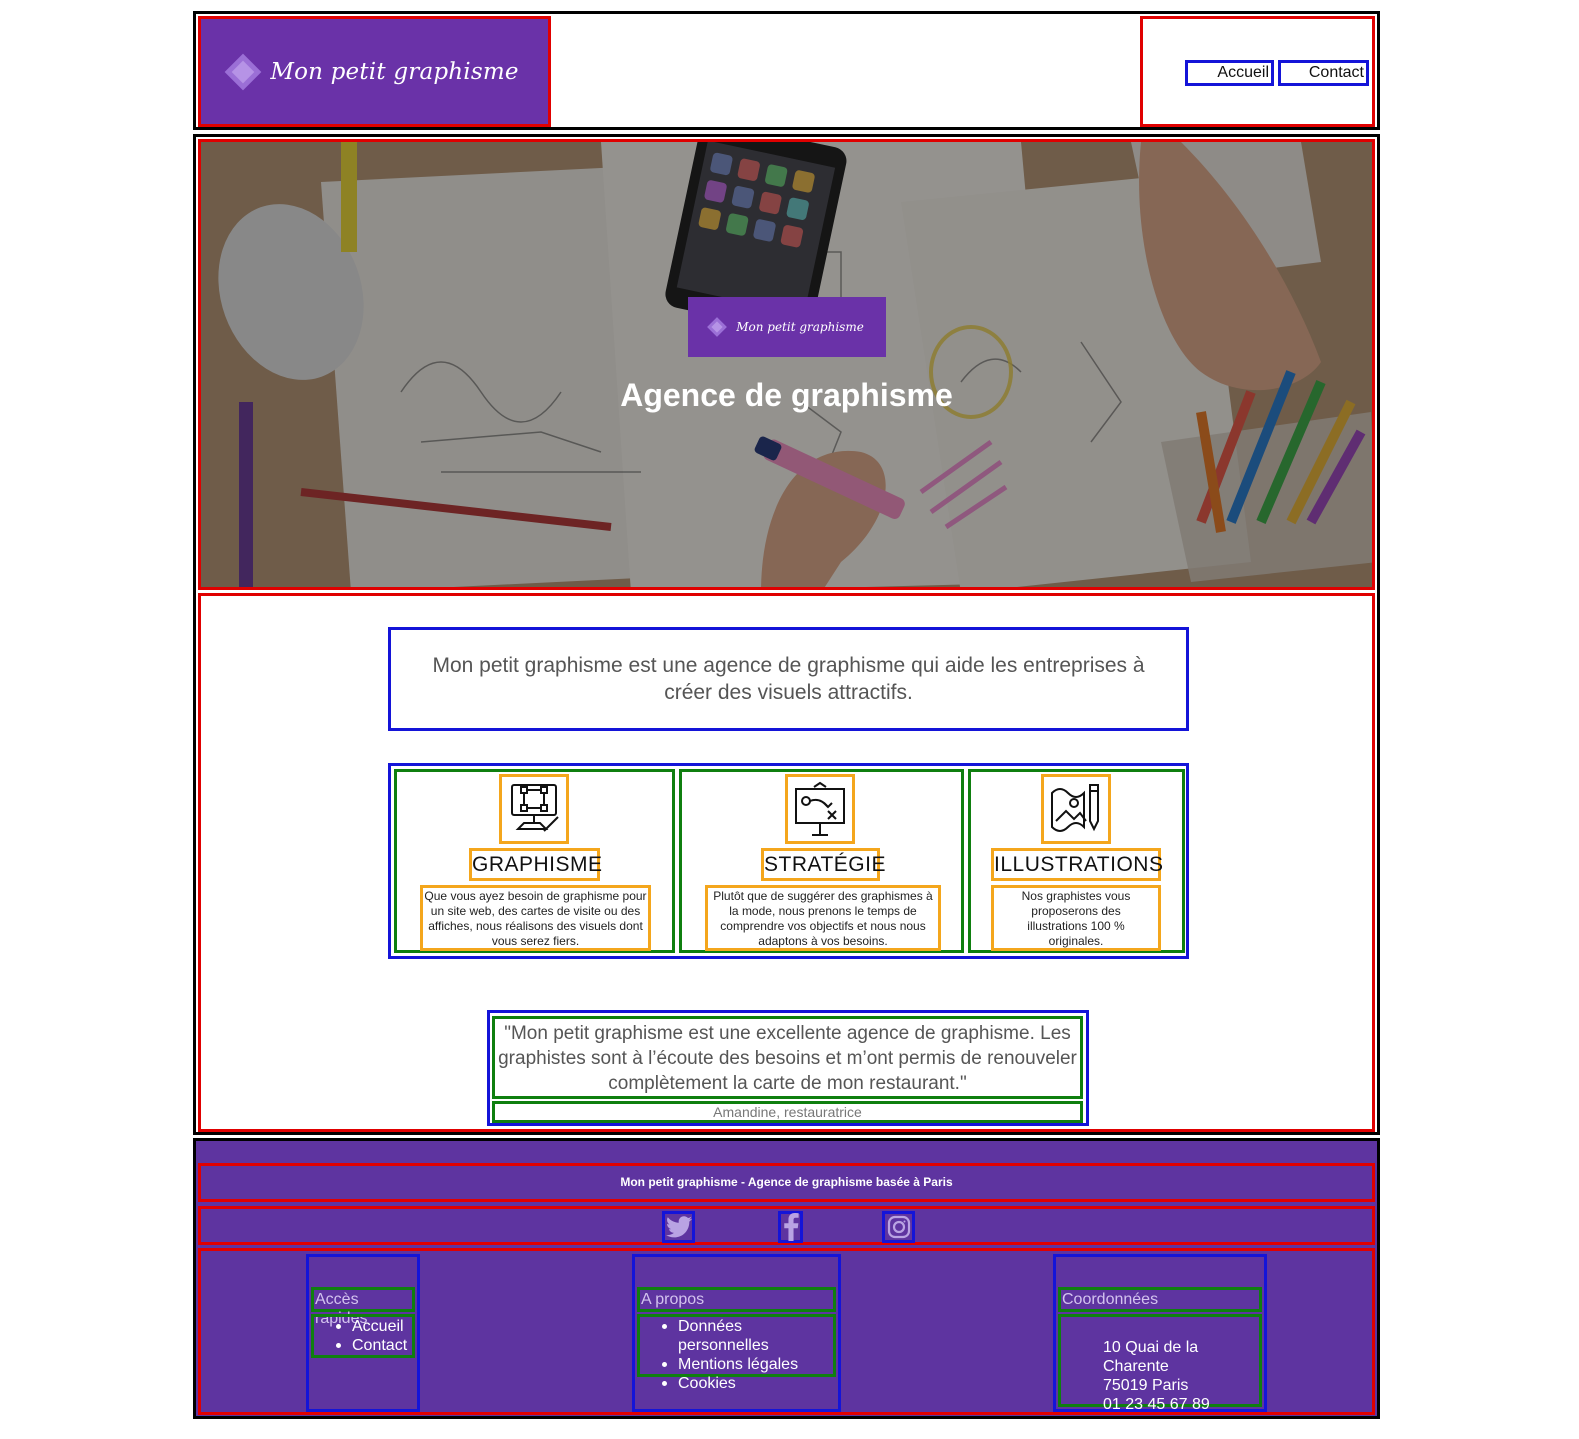 The width and height of the screenshot is (1579, 1439). I want to click on site-header: Mon petit graphisme Accueil Contact, so click(786, 70).